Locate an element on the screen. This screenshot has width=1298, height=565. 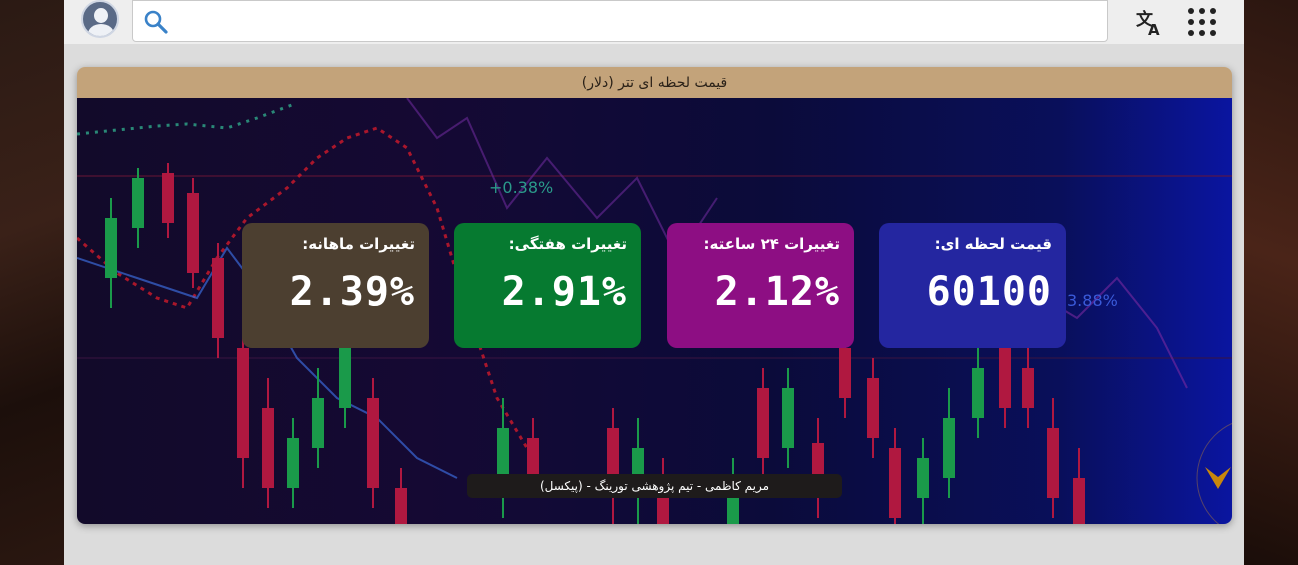
tile-value: 2.12% is located at coordinates (777, 292).